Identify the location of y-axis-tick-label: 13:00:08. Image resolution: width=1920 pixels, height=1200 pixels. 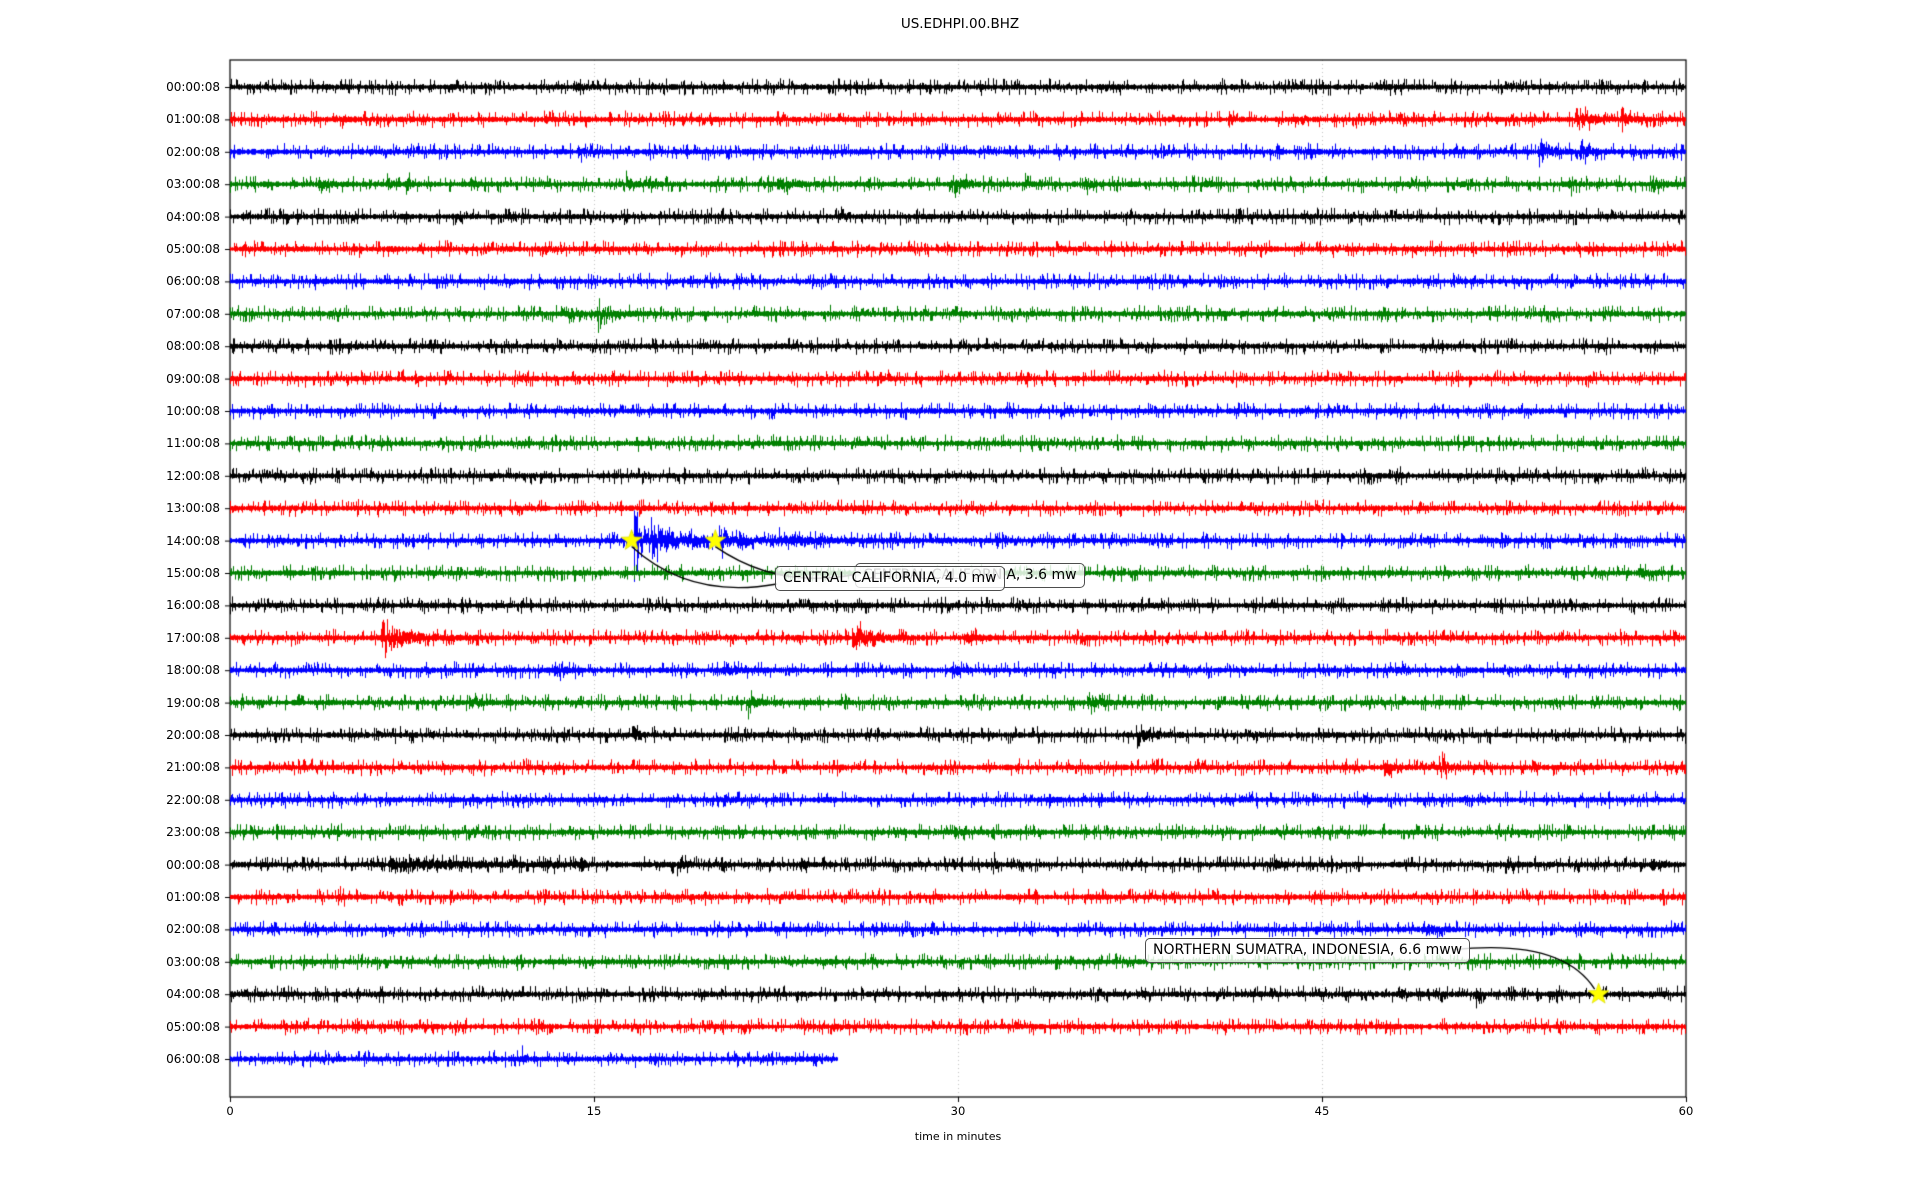
(193, 508).